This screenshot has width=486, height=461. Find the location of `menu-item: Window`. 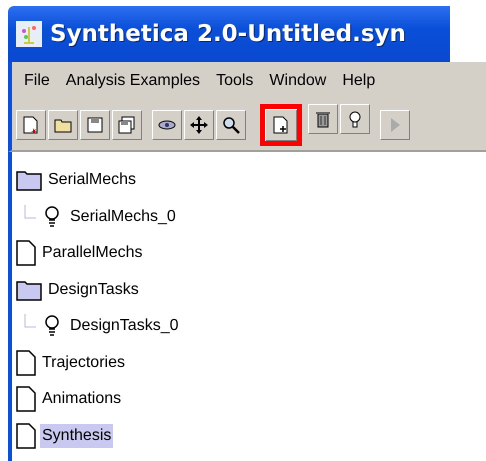

menu-item: Window is located at coordinates (297, 81).